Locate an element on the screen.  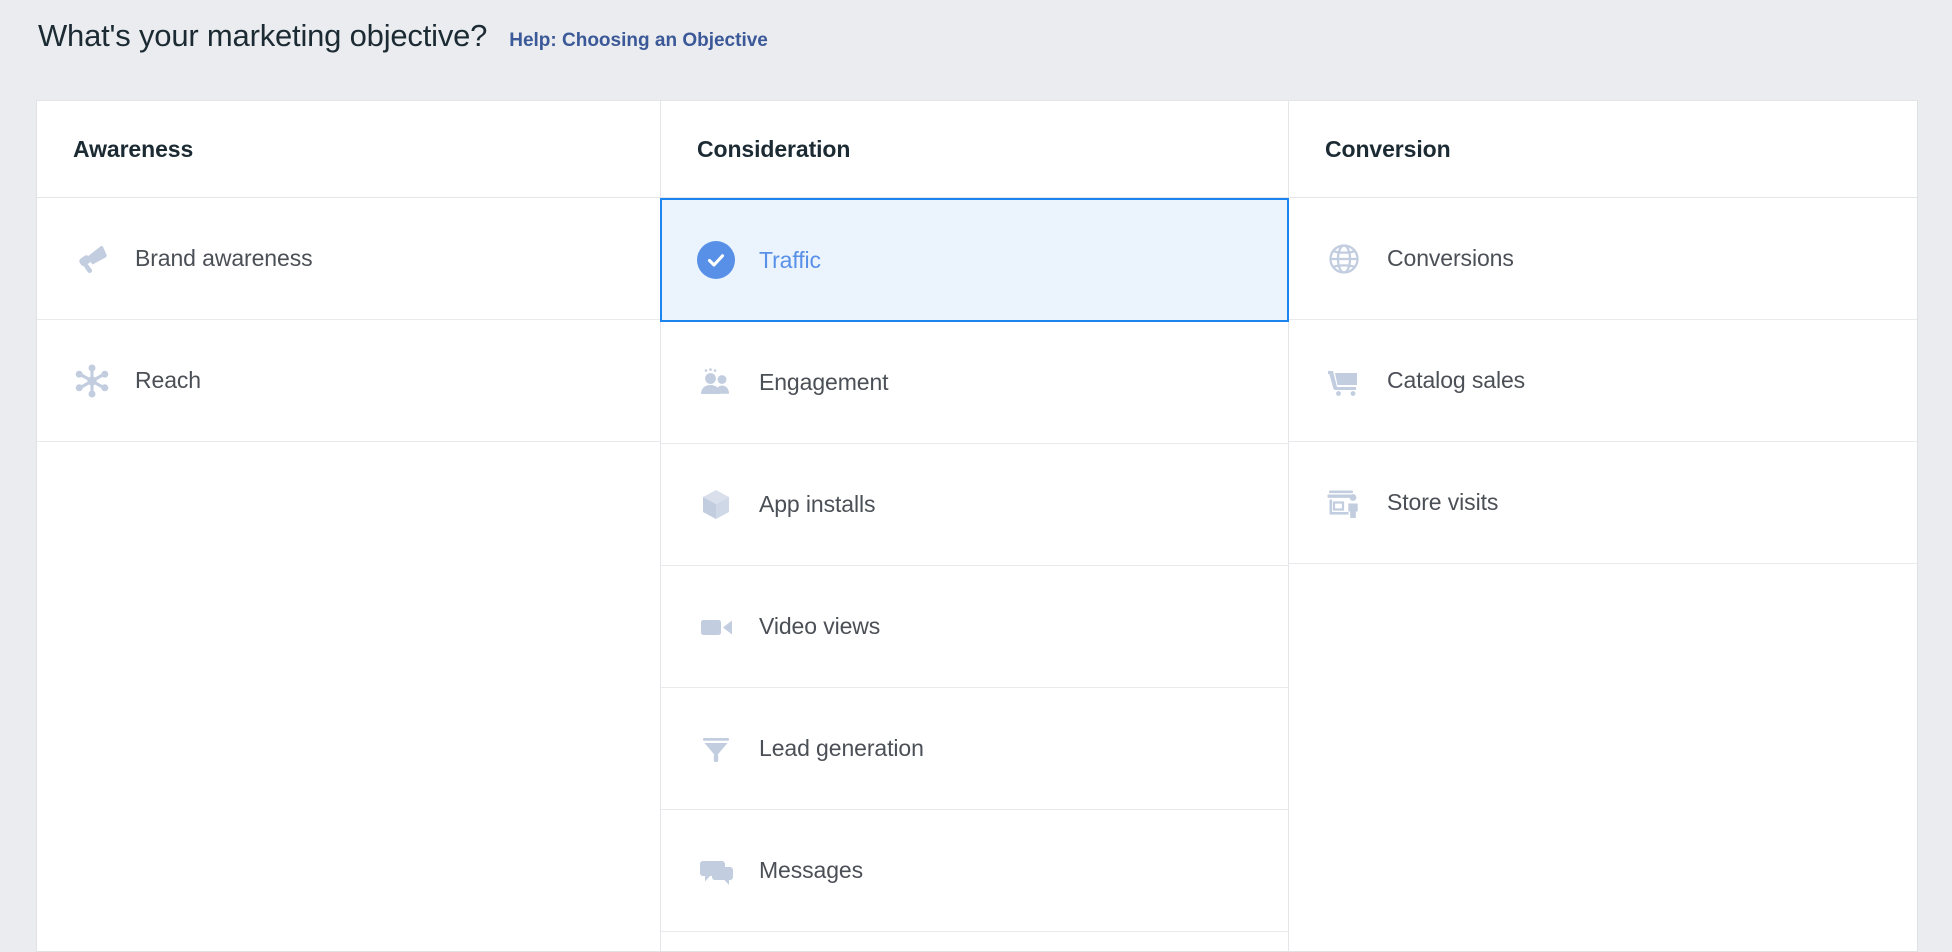
objective-row-reach: Reach is located at coordinates (348, 381).